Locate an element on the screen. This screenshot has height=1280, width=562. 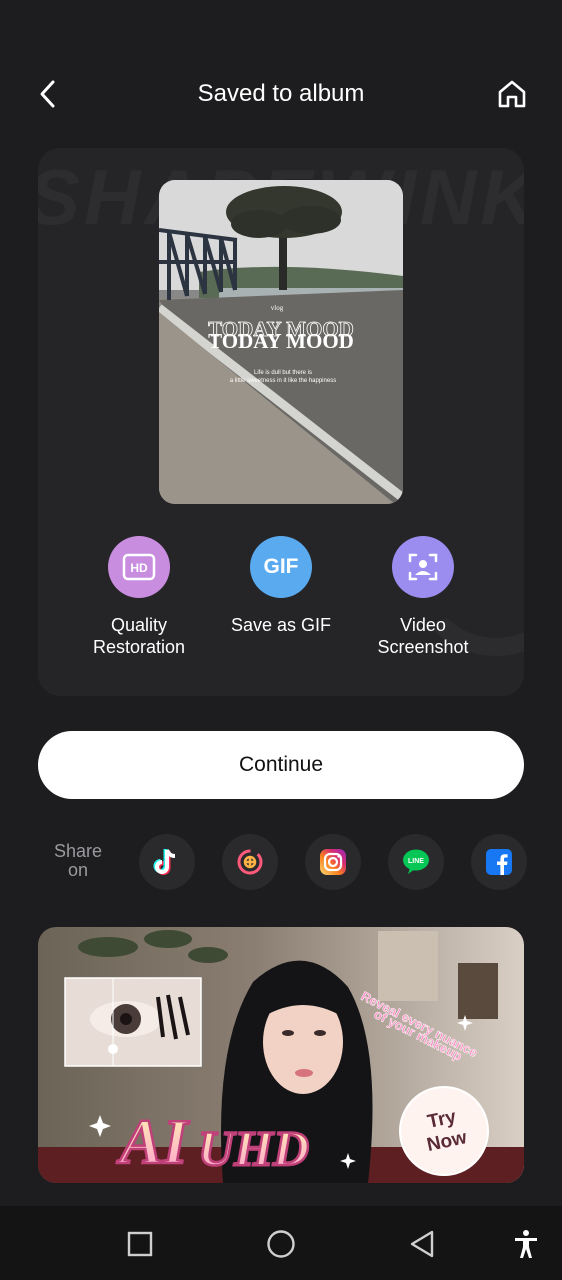
video-label: Video is located at coordinates (423, 625).